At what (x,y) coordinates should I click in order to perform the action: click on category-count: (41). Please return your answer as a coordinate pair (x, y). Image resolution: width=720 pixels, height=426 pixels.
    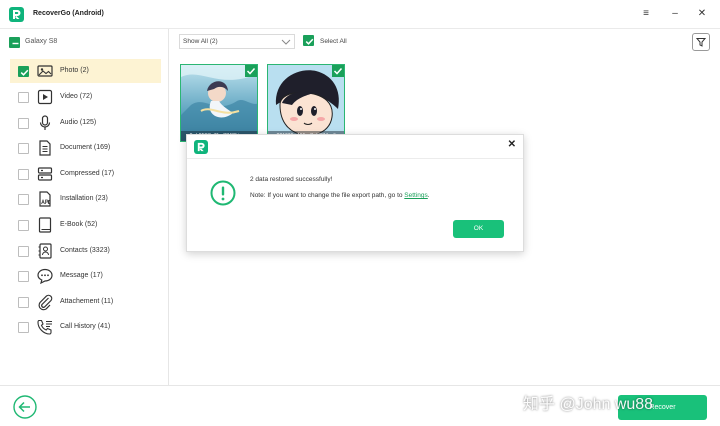
    Looking at the image, I should click on (104, 326).